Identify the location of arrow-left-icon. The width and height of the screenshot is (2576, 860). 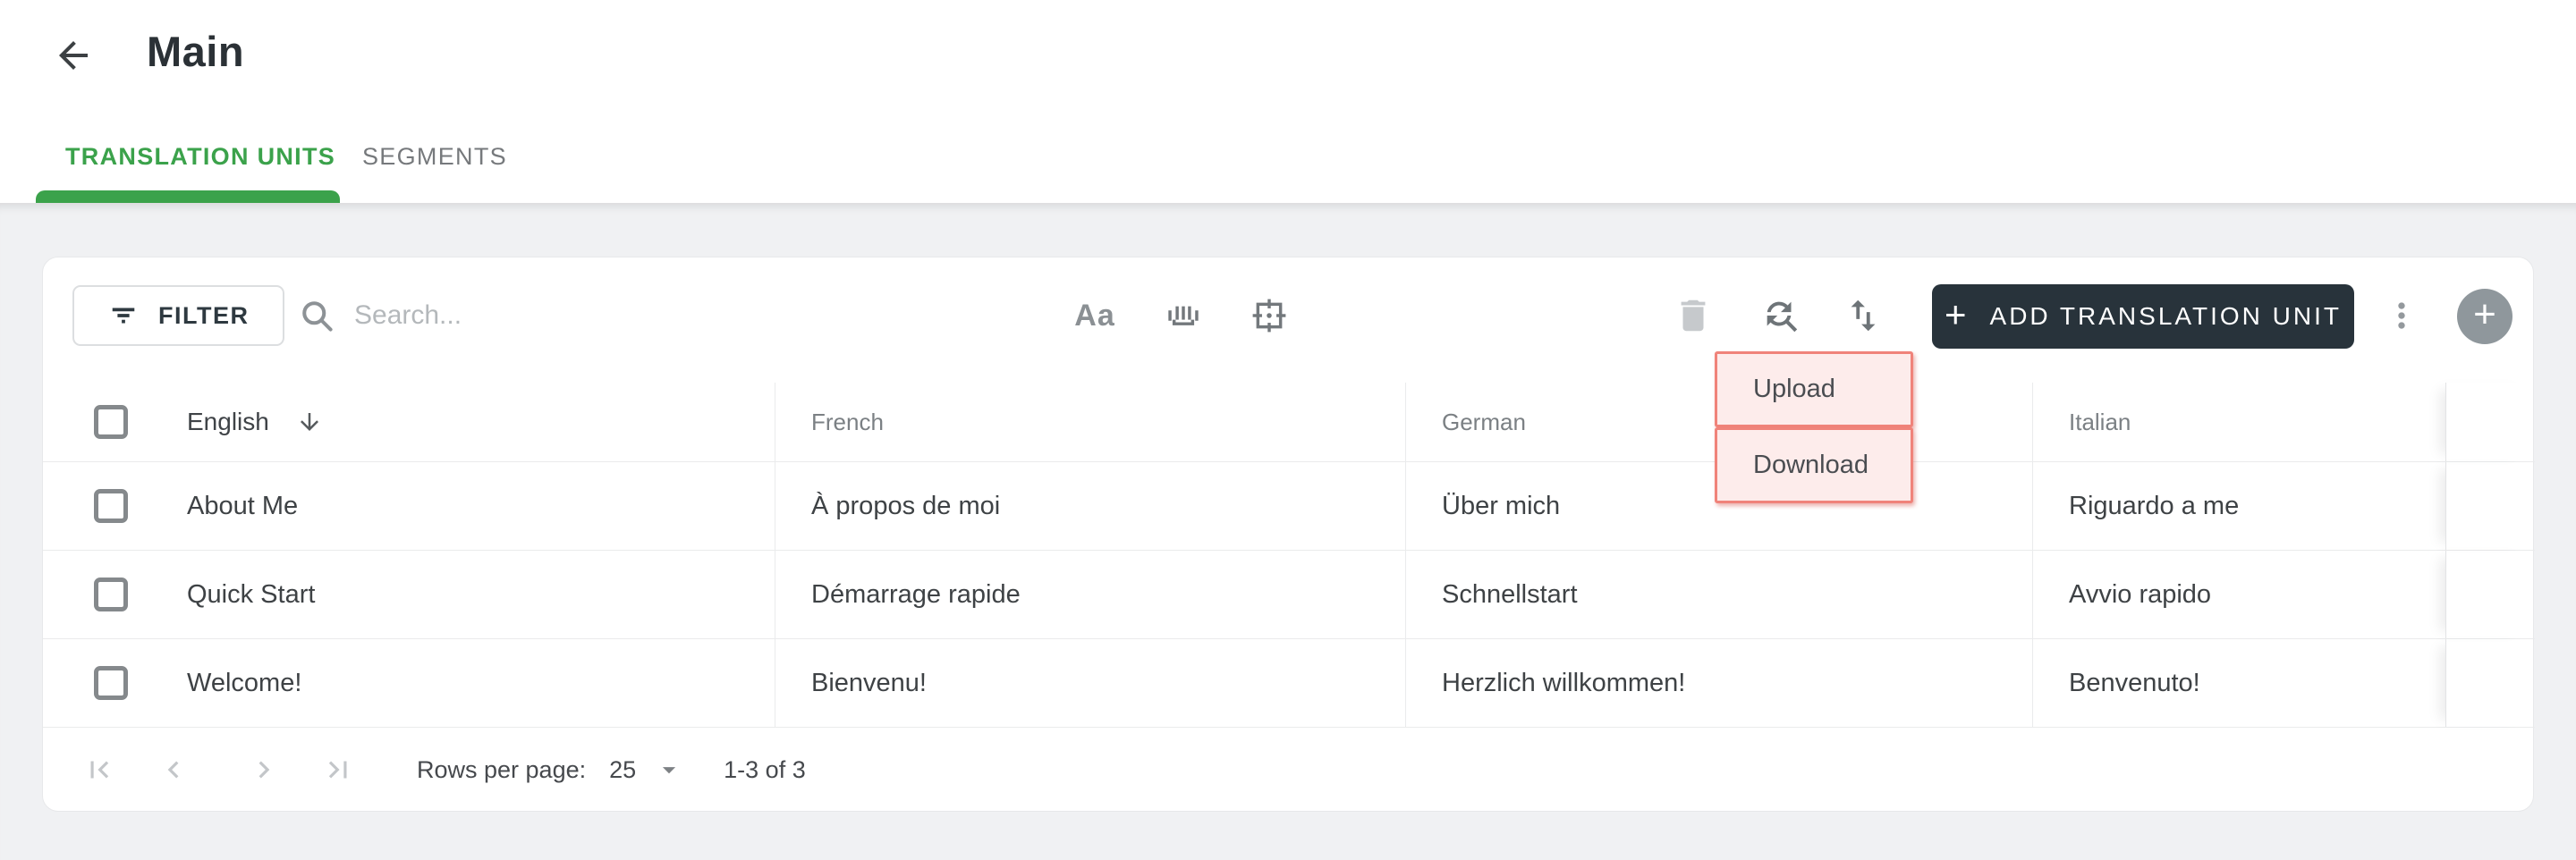
(73, 57).